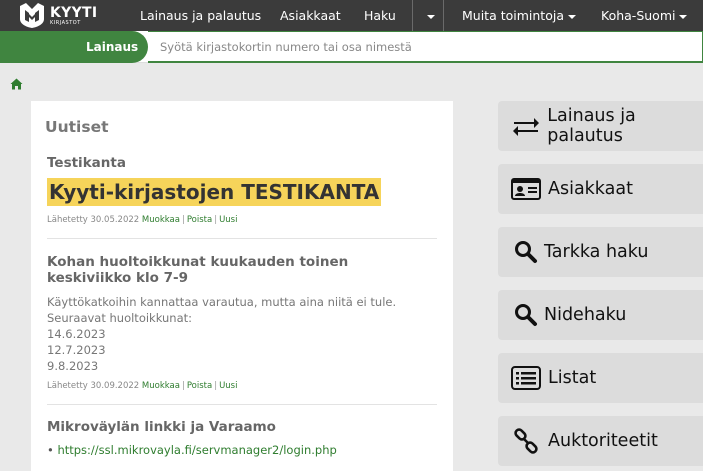 The image size is (703, 471). I want to click on checkout-search-bar: Lainaus, so click(351, 47).